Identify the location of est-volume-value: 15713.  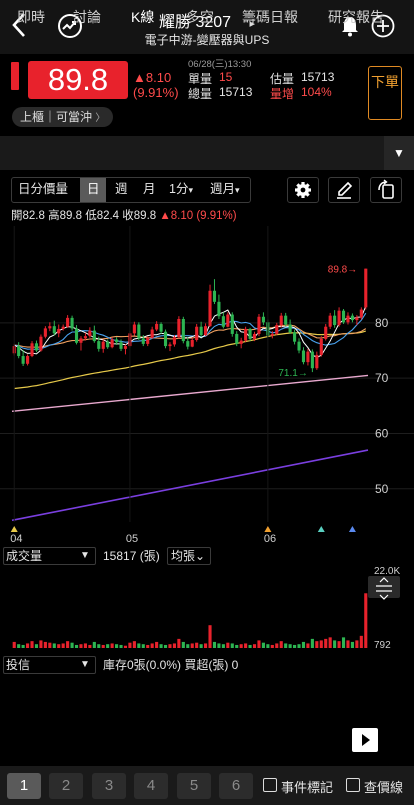
(318, 77).